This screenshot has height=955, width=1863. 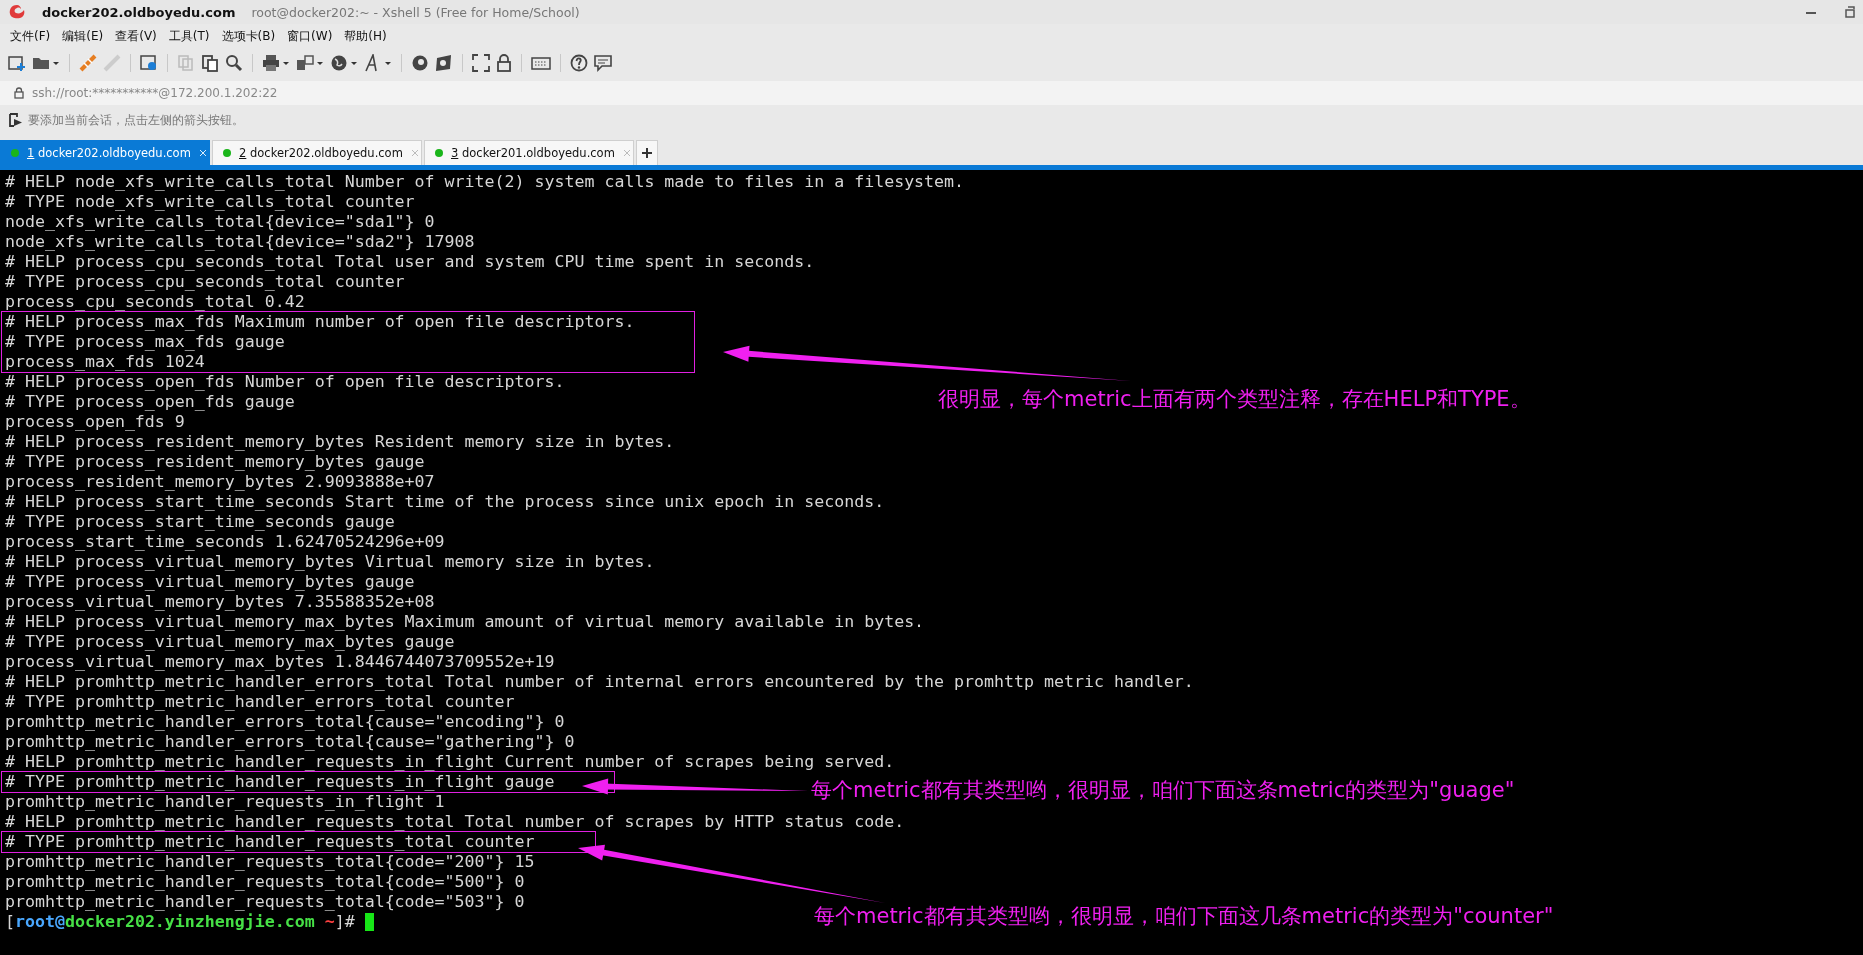 I want to click on keyboard-icon, so click(x=541, y=63).